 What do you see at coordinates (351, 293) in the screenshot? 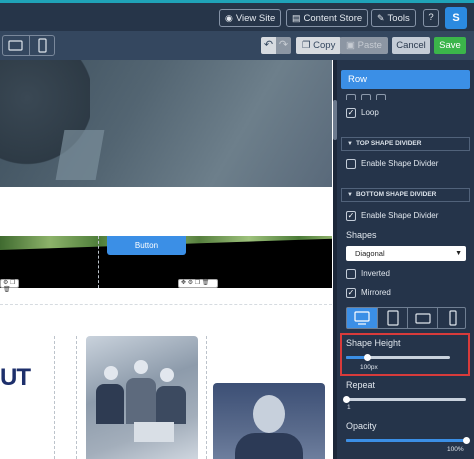
I see `mirrored-checkbox: ✓` at bounding box center [351, 293].